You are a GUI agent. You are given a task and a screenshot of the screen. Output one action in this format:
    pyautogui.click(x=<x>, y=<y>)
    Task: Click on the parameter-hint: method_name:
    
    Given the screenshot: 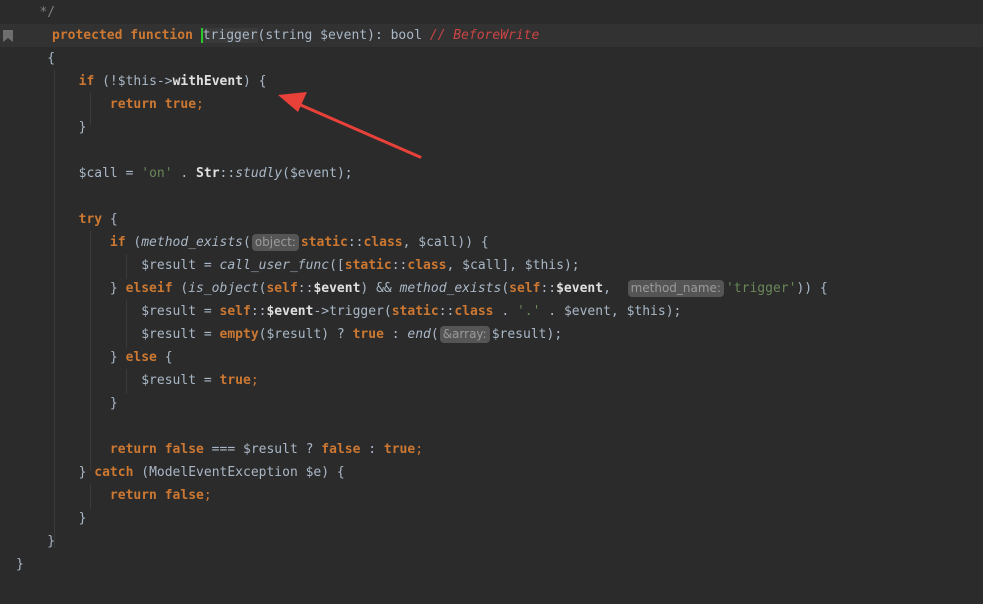 What is the action you would take?
    pyautogui.click(x=675, y=288)
    